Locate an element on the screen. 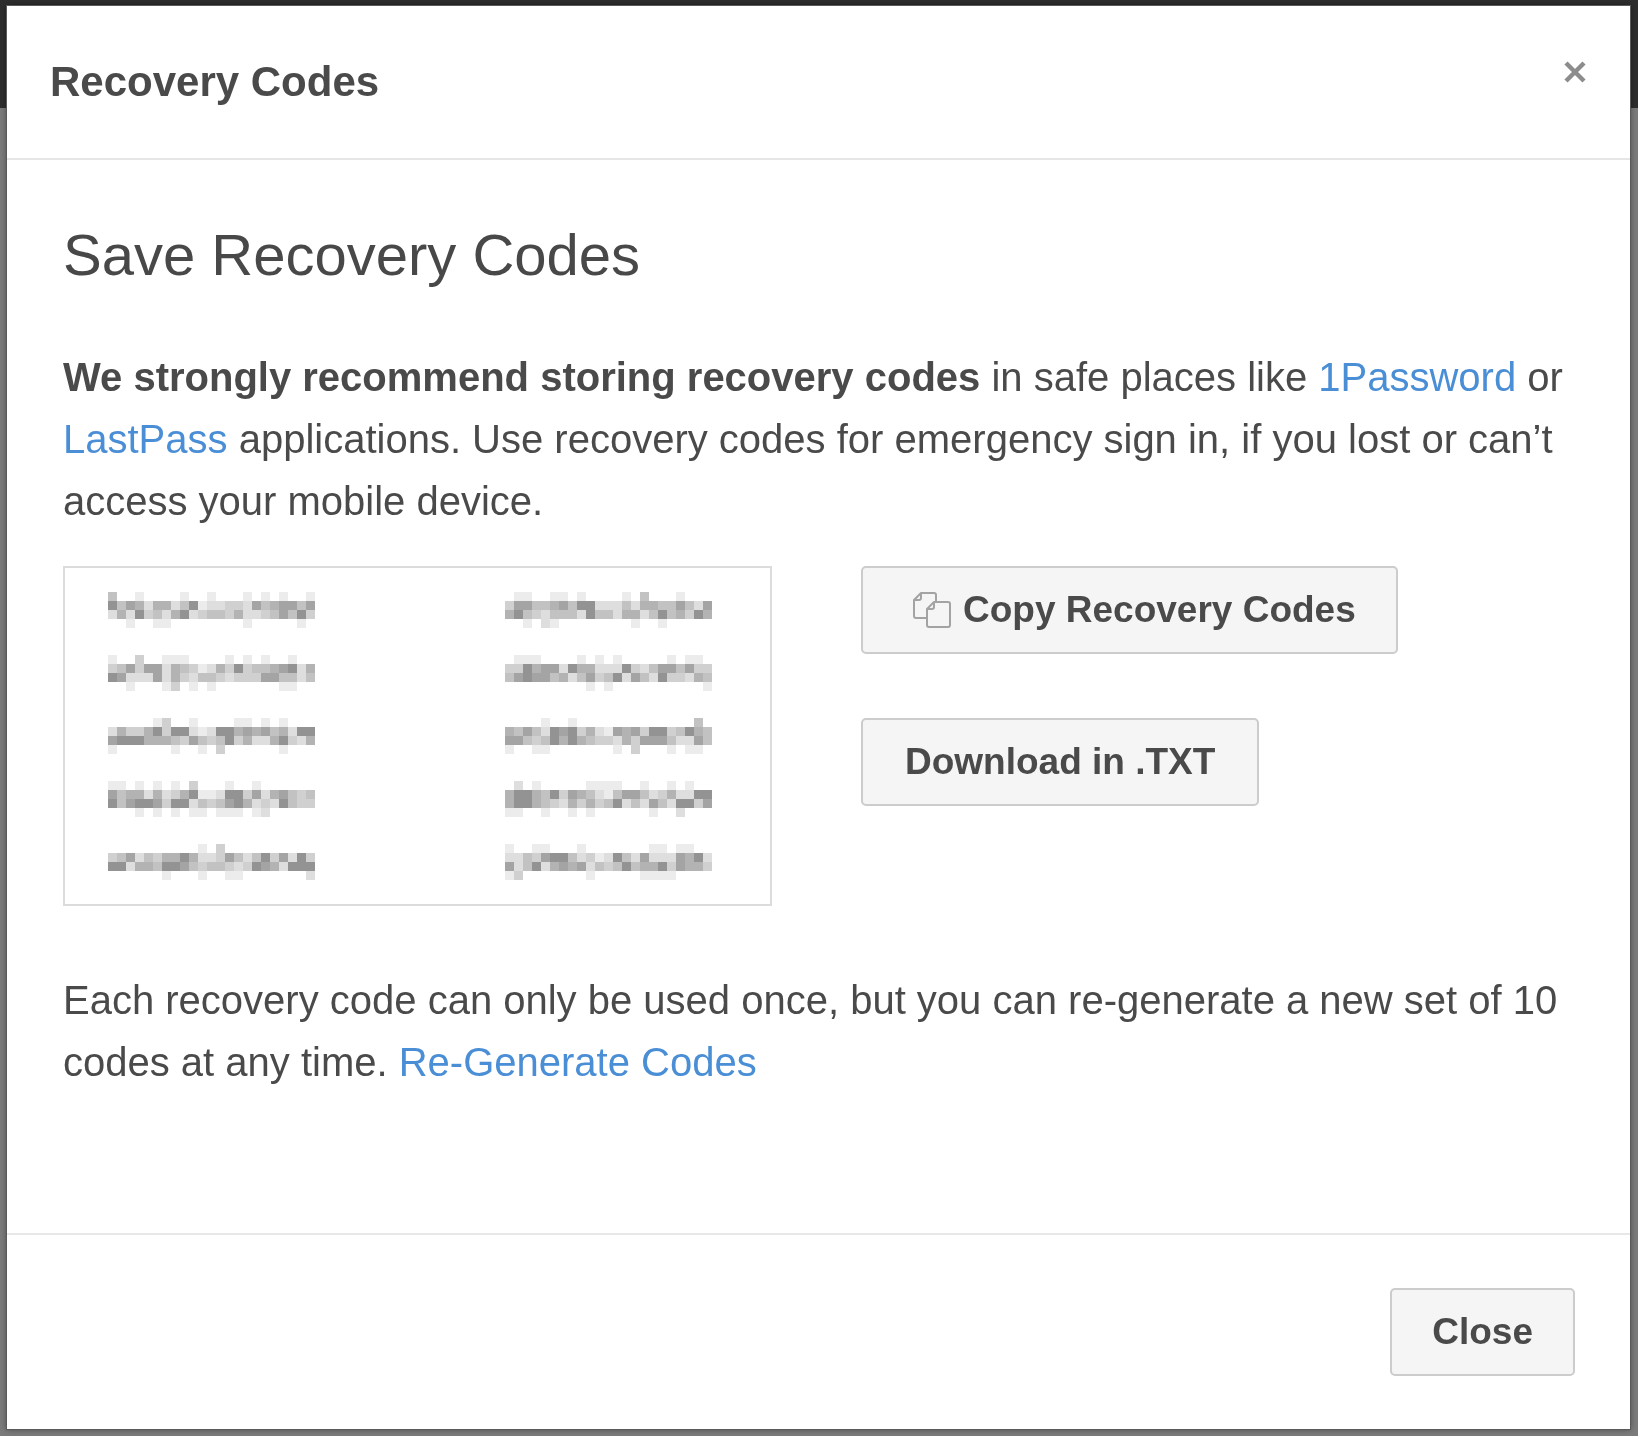  close-button: Close is located at coordinates (1482, 1332).